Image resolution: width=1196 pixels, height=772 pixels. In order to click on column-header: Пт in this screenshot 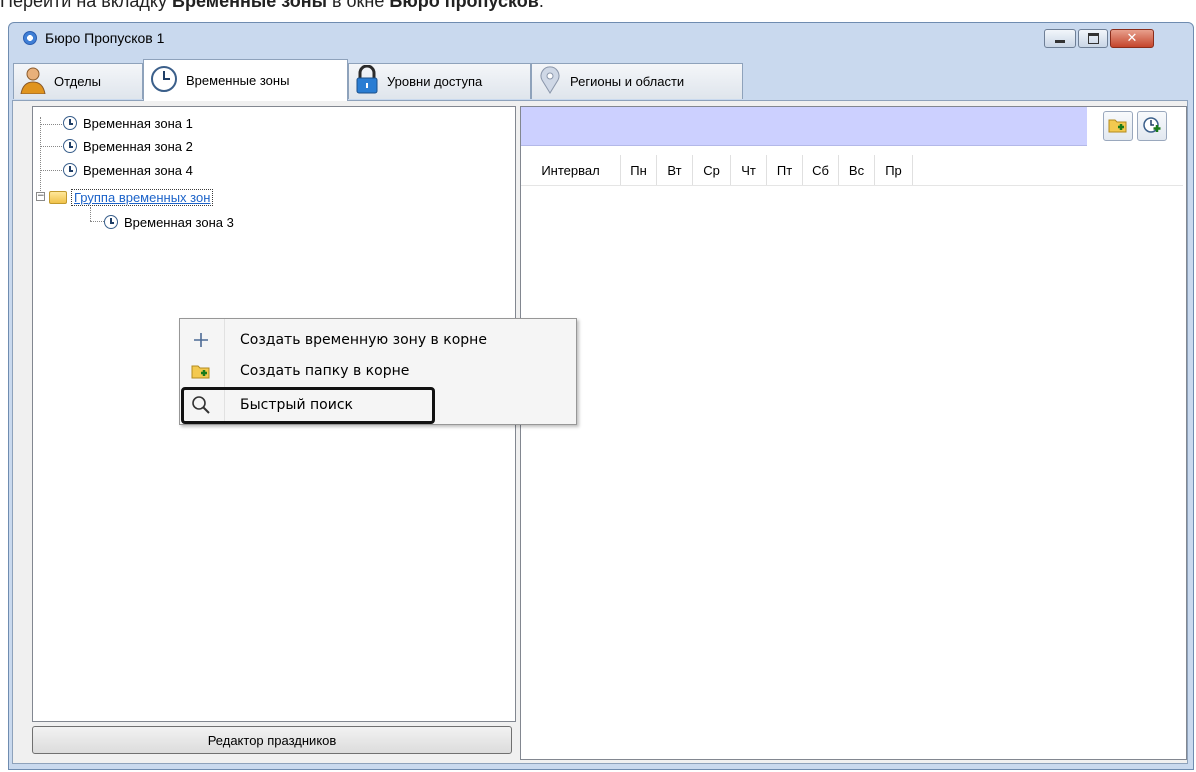, I will do `click(785, 170)`.